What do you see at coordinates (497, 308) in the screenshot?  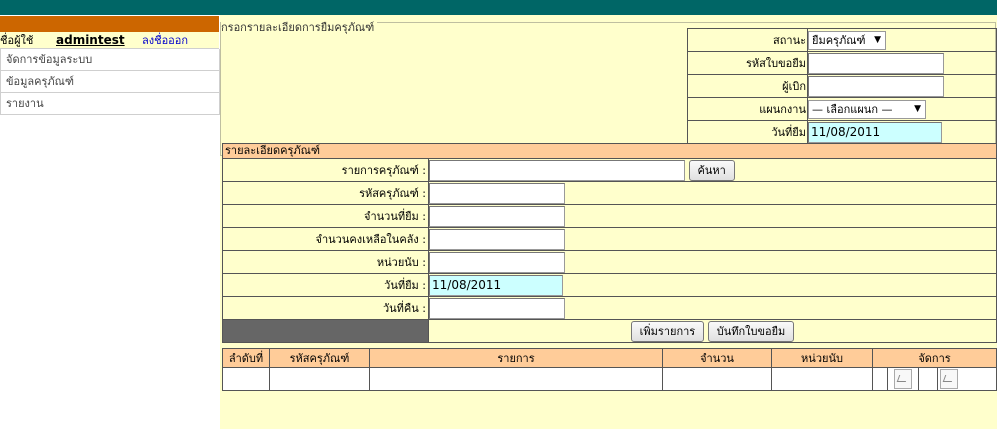 I see `return-date-input` at bounding box center [497, 308].